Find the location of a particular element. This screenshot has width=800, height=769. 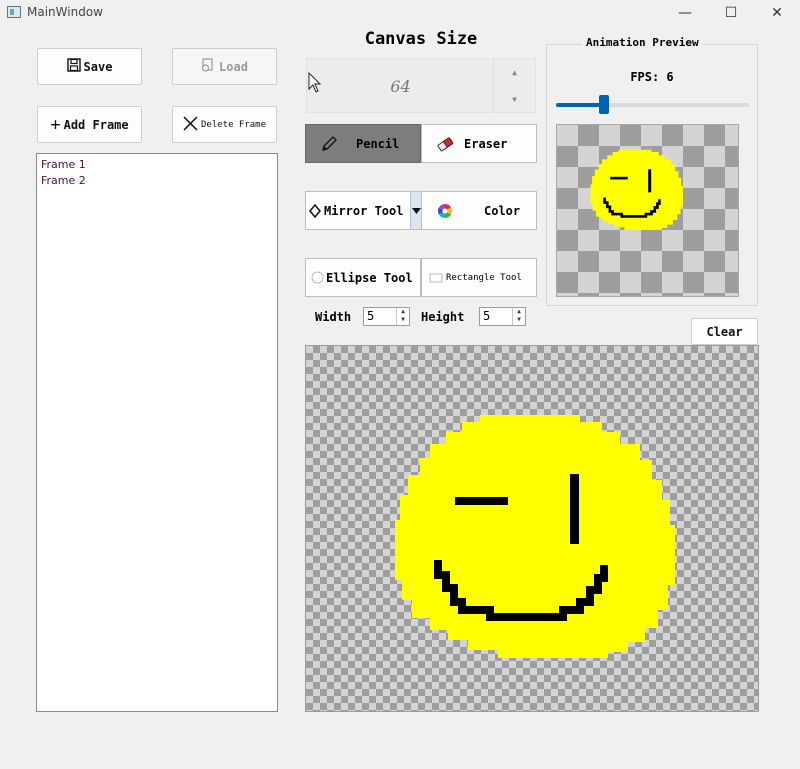

rectangle-tool-button: Rectangle Tool is located at coordinates (479, 277).